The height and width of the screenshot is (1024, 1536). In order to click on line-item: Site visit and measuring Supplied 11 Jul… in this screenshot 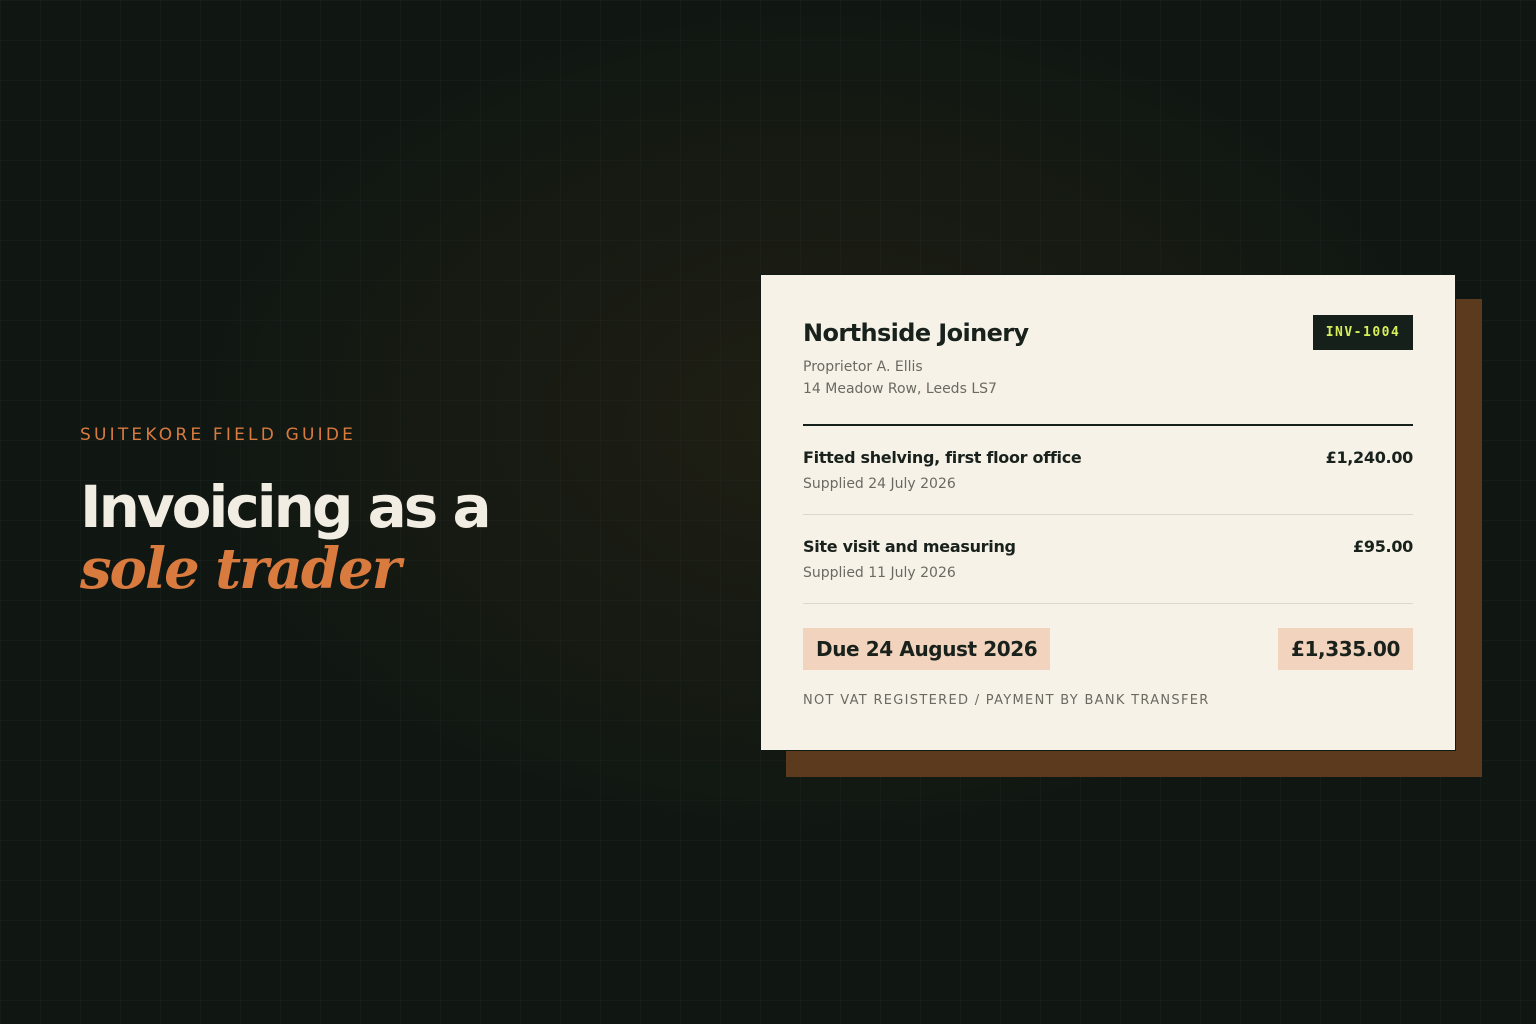, I will do `click(1108, 559)`.